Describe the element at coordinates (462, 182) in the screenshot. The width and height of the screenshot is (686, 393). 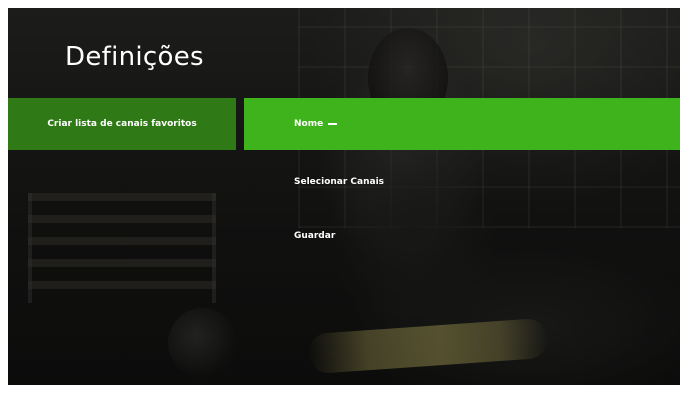
I see `menu-item-select-channels: Selecionar Canais` at that location.